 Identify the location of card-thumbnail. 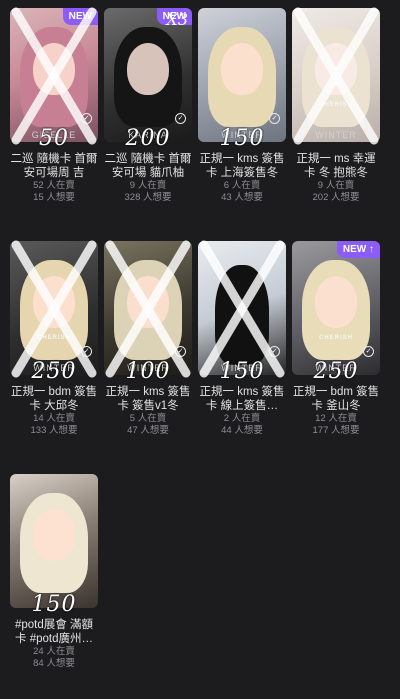
(54, 541).